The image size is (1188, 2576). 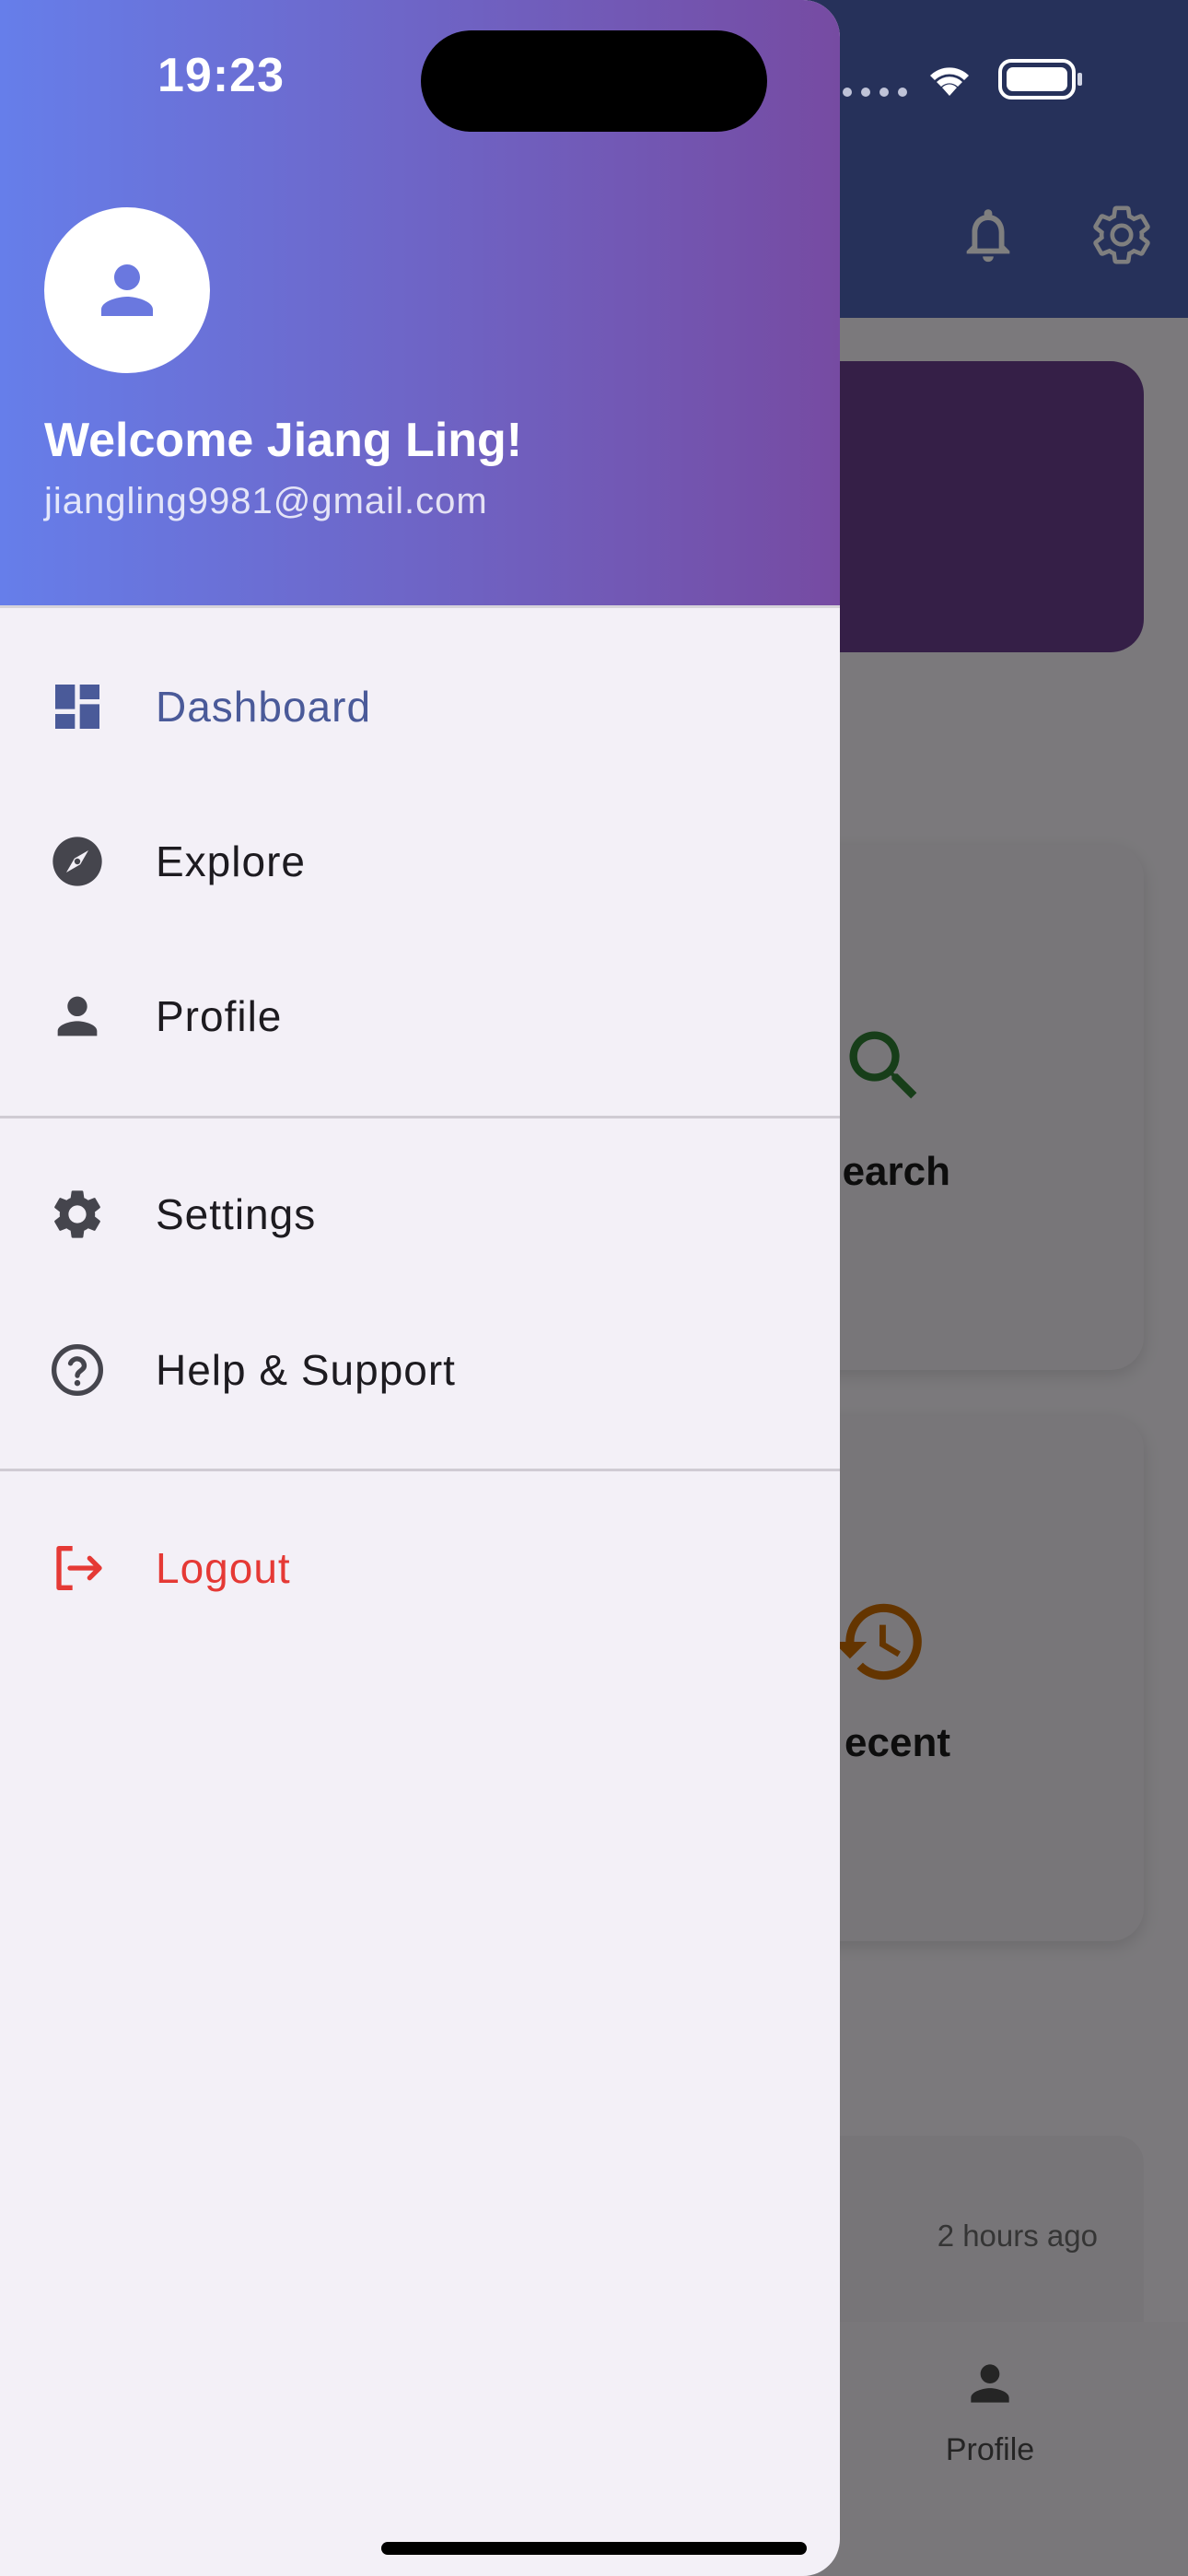 What do you see at coordinates (77, 1568) in the screenshot?
I see `logout-icon` at bounding box center [77, 1568].